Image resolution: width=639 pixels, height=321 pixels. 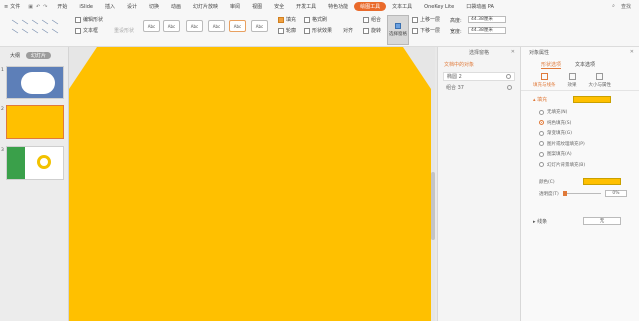 I want to click on tab-slides: 幻灯片, so click(x=39, y=55).